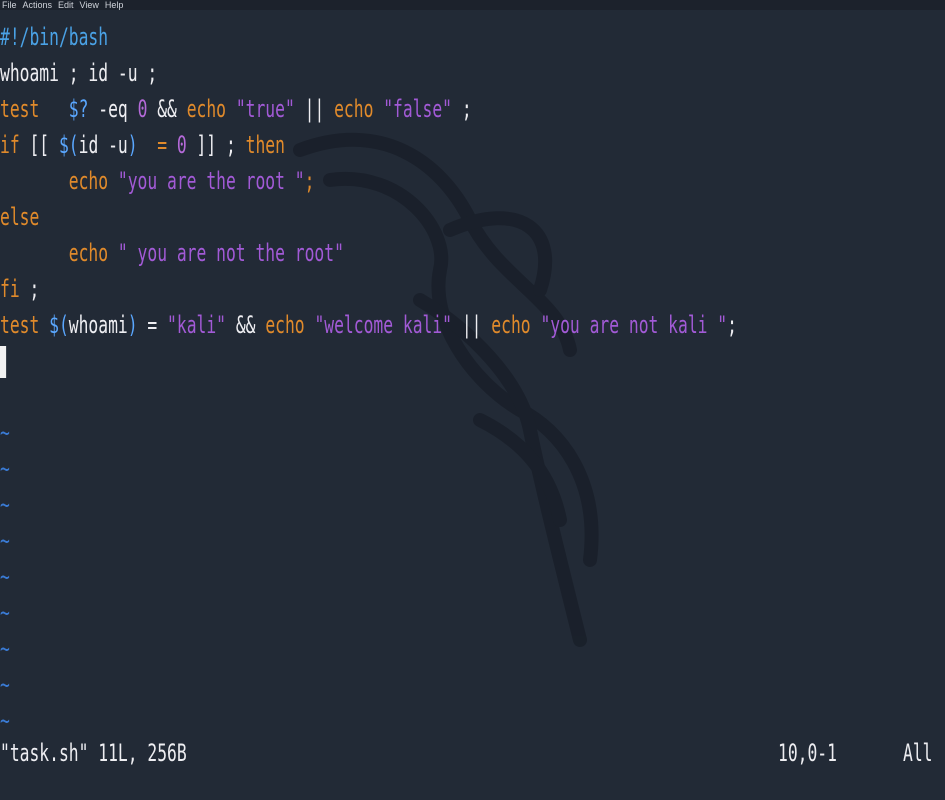 This screenshot has width=945, height=800. Describe the element at coordinates (321, 289) in the screenshot. I see `code-line: fi ;` at that location.